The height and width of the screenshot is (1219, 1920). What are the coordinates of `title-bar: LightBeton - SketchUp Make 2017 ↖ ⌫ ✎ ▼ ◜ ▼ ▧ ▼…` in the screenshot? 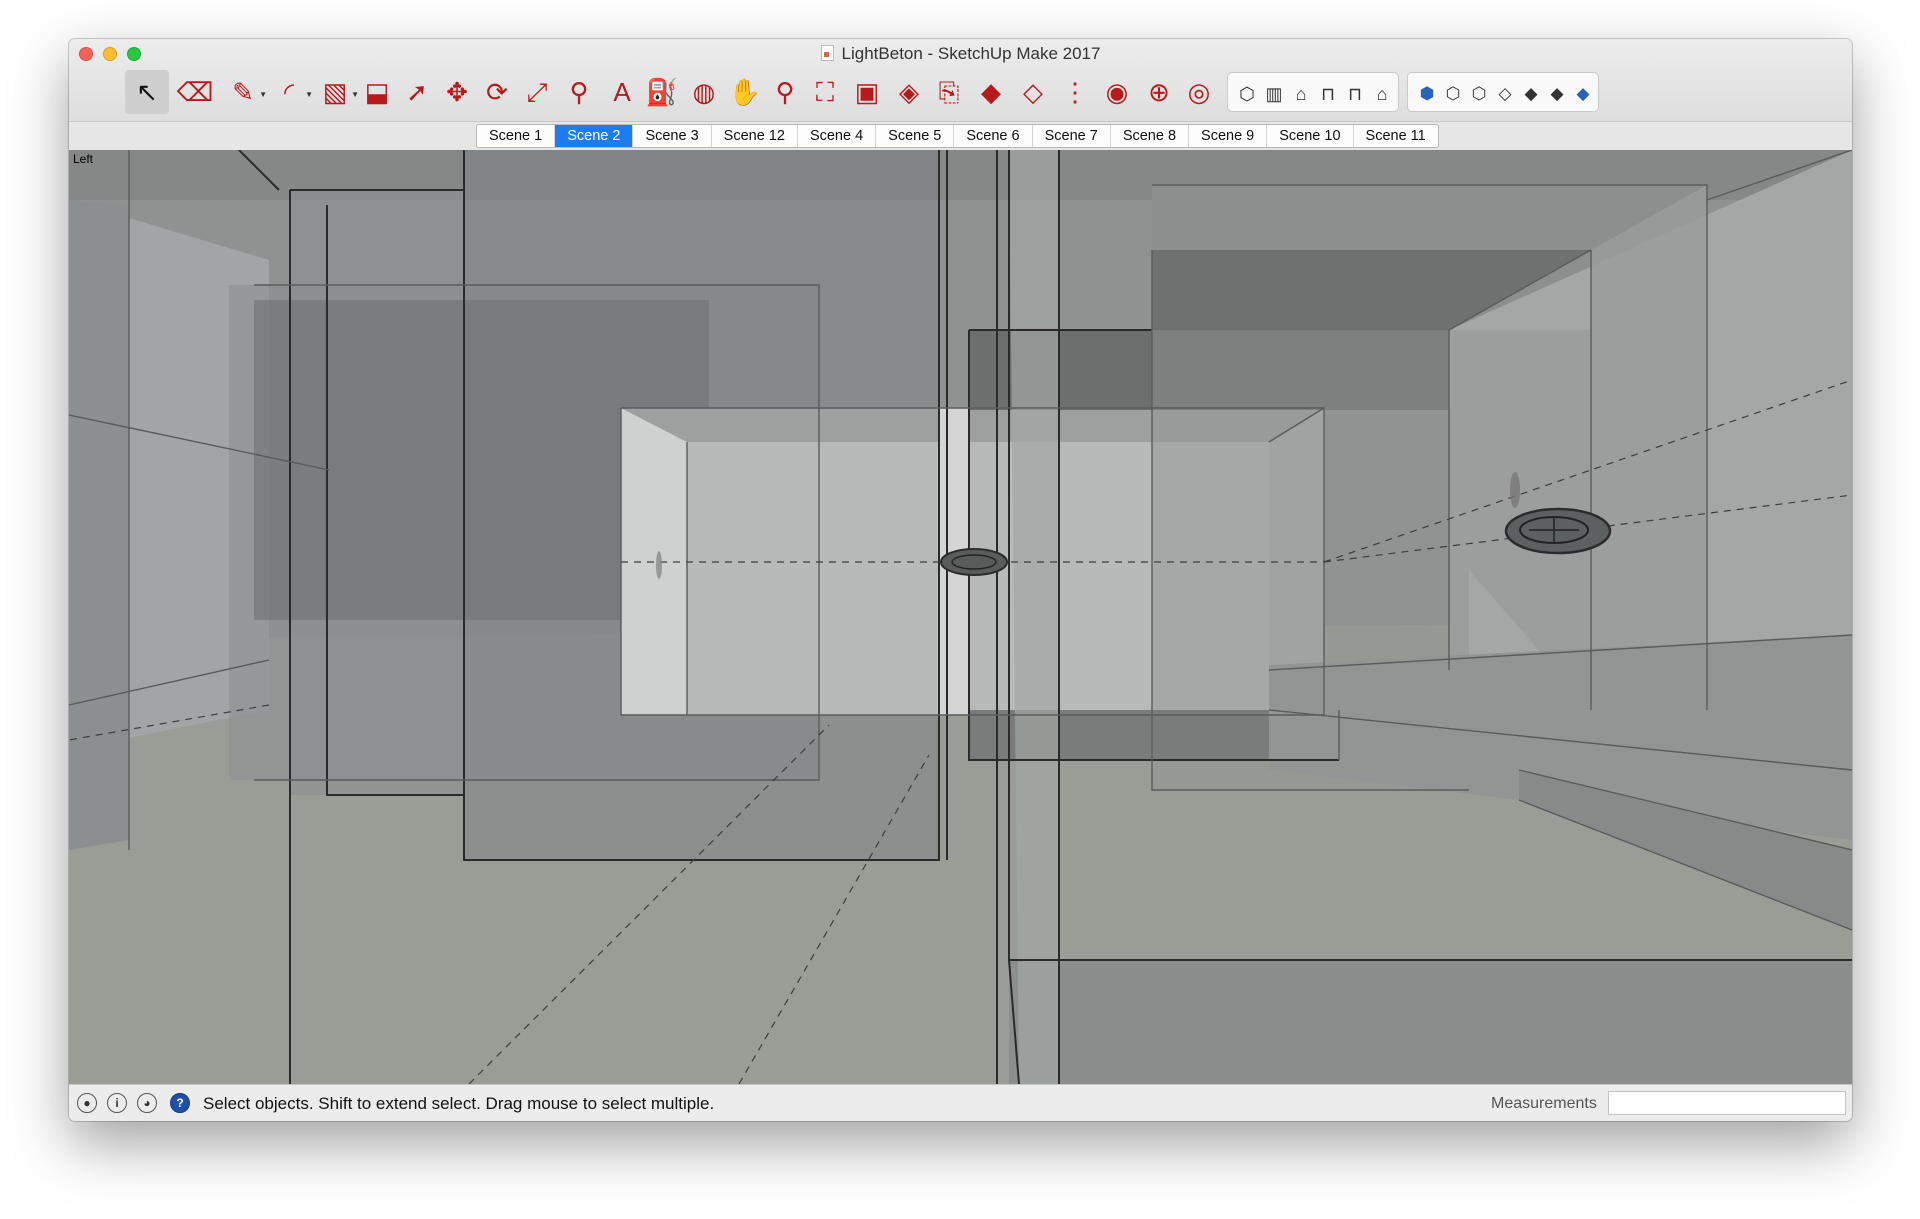 It's located at (960, 80).